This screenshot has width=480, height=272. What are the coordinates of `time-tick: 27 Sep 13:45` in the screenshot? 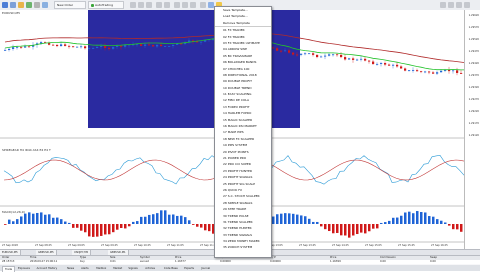 It's located at (307, 245).